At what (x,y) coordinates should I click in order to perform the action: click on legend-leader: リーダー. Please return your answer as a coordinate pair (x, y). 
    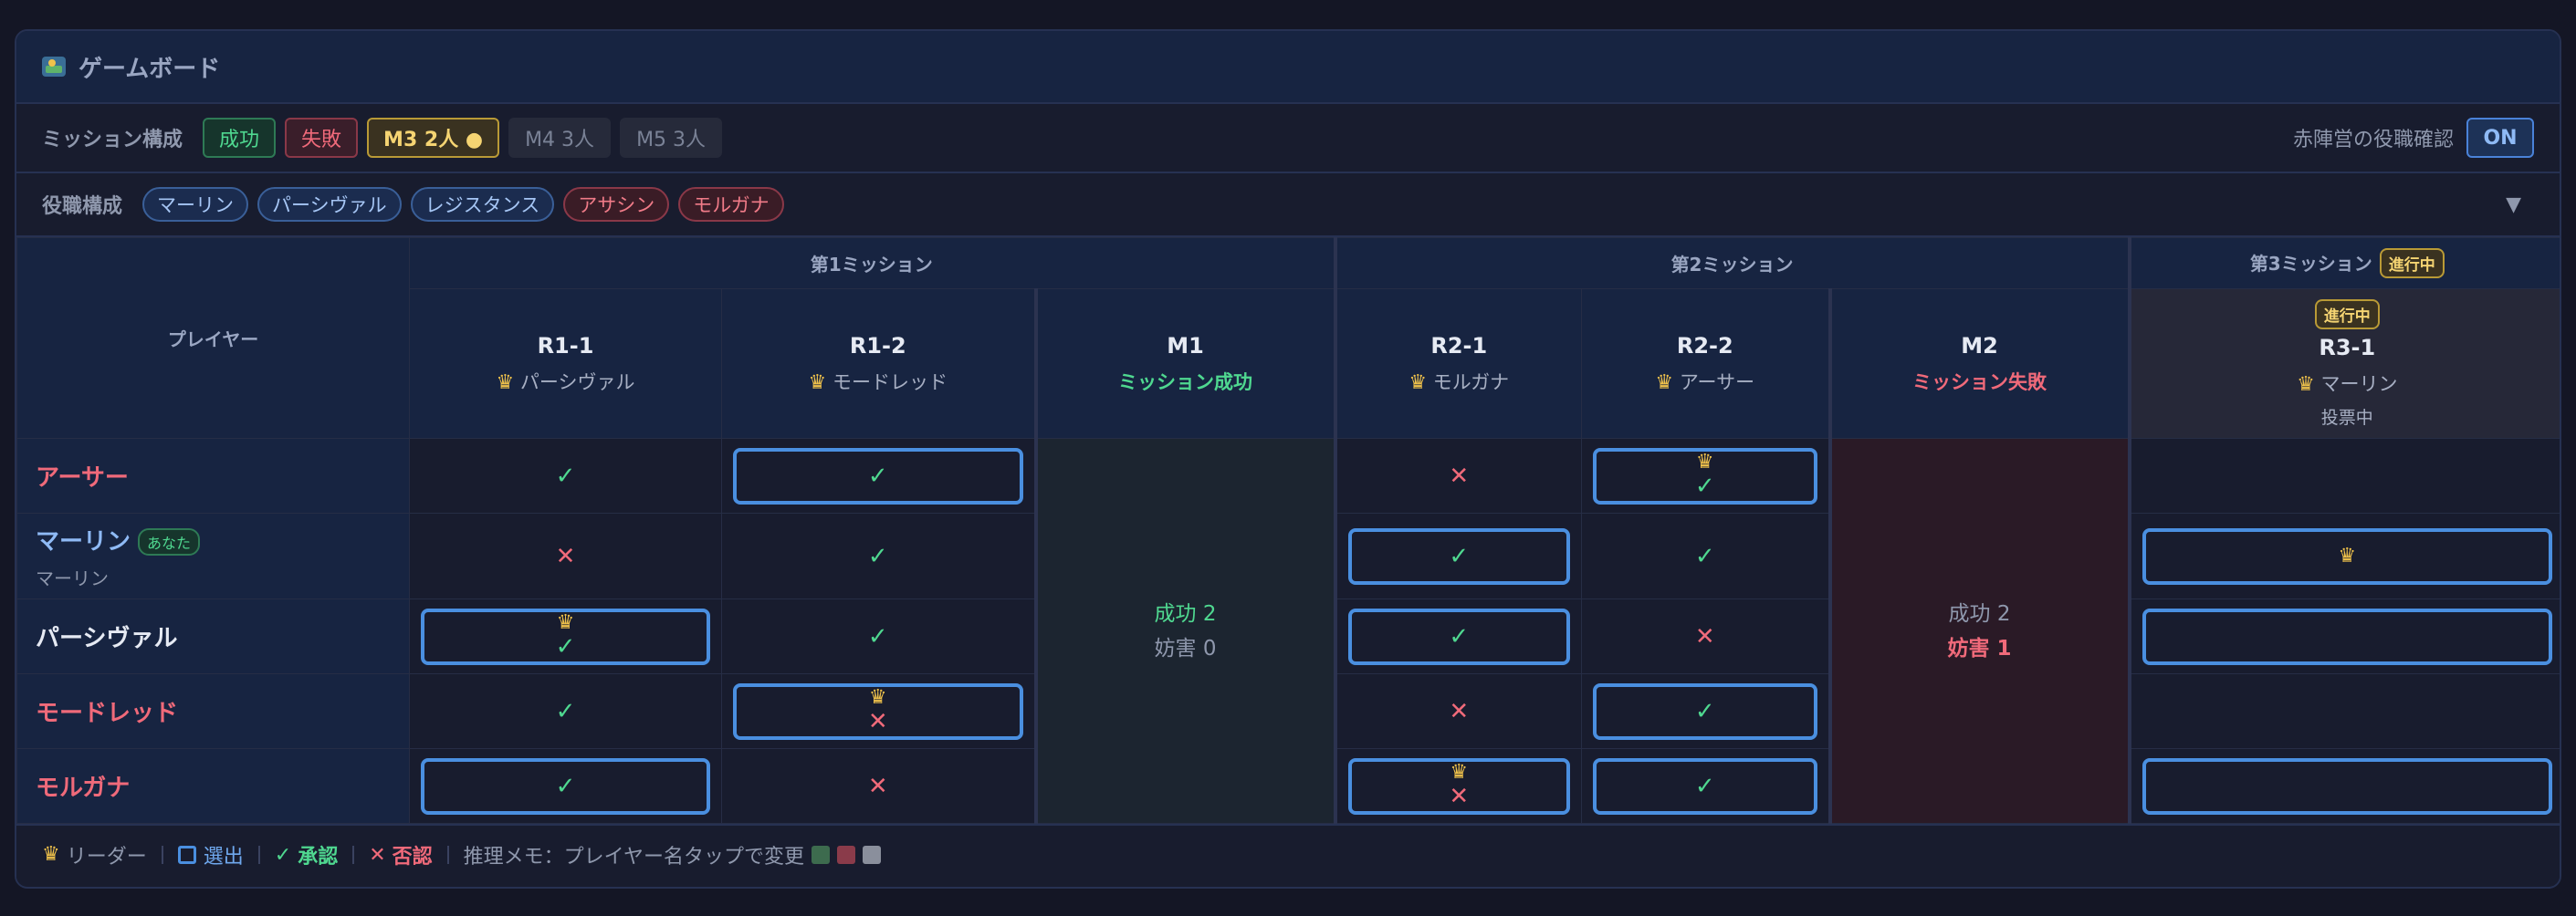
    Looking at the image, I should click on (106, 857).